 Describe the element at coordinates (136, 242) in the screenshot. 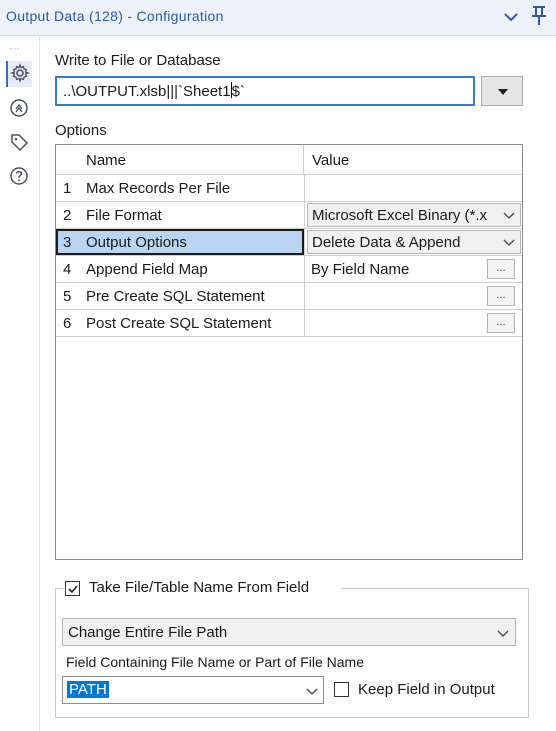

I see `row-name: Output Options` at that location.